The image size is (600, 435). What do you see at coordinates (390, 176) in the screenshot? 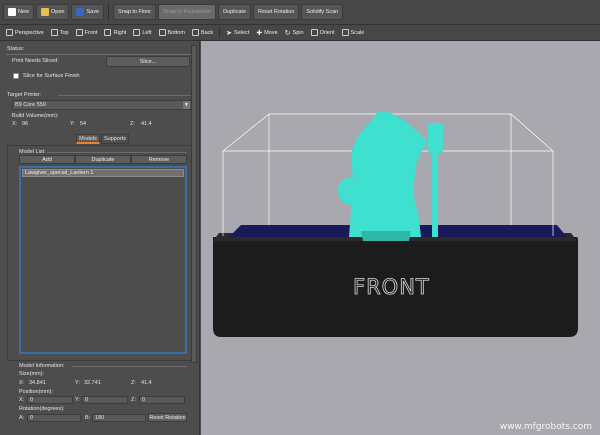
I see `model-lawgiver-lantern` at bounding box center [390, 176].